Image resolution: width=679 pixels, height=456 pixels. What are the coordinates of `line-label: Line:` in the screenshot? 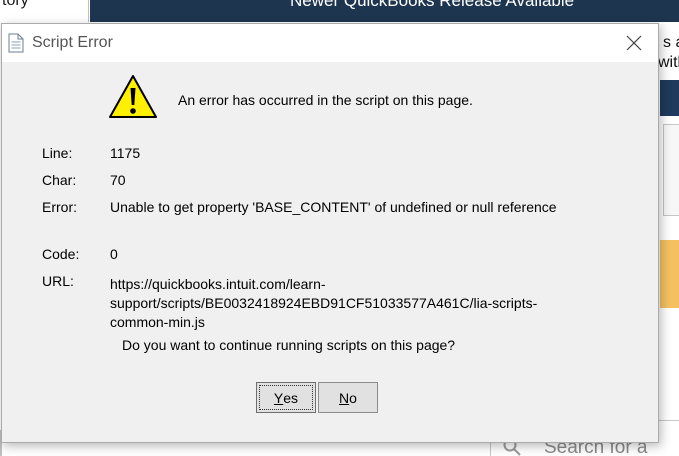 It's located at (57, 153).